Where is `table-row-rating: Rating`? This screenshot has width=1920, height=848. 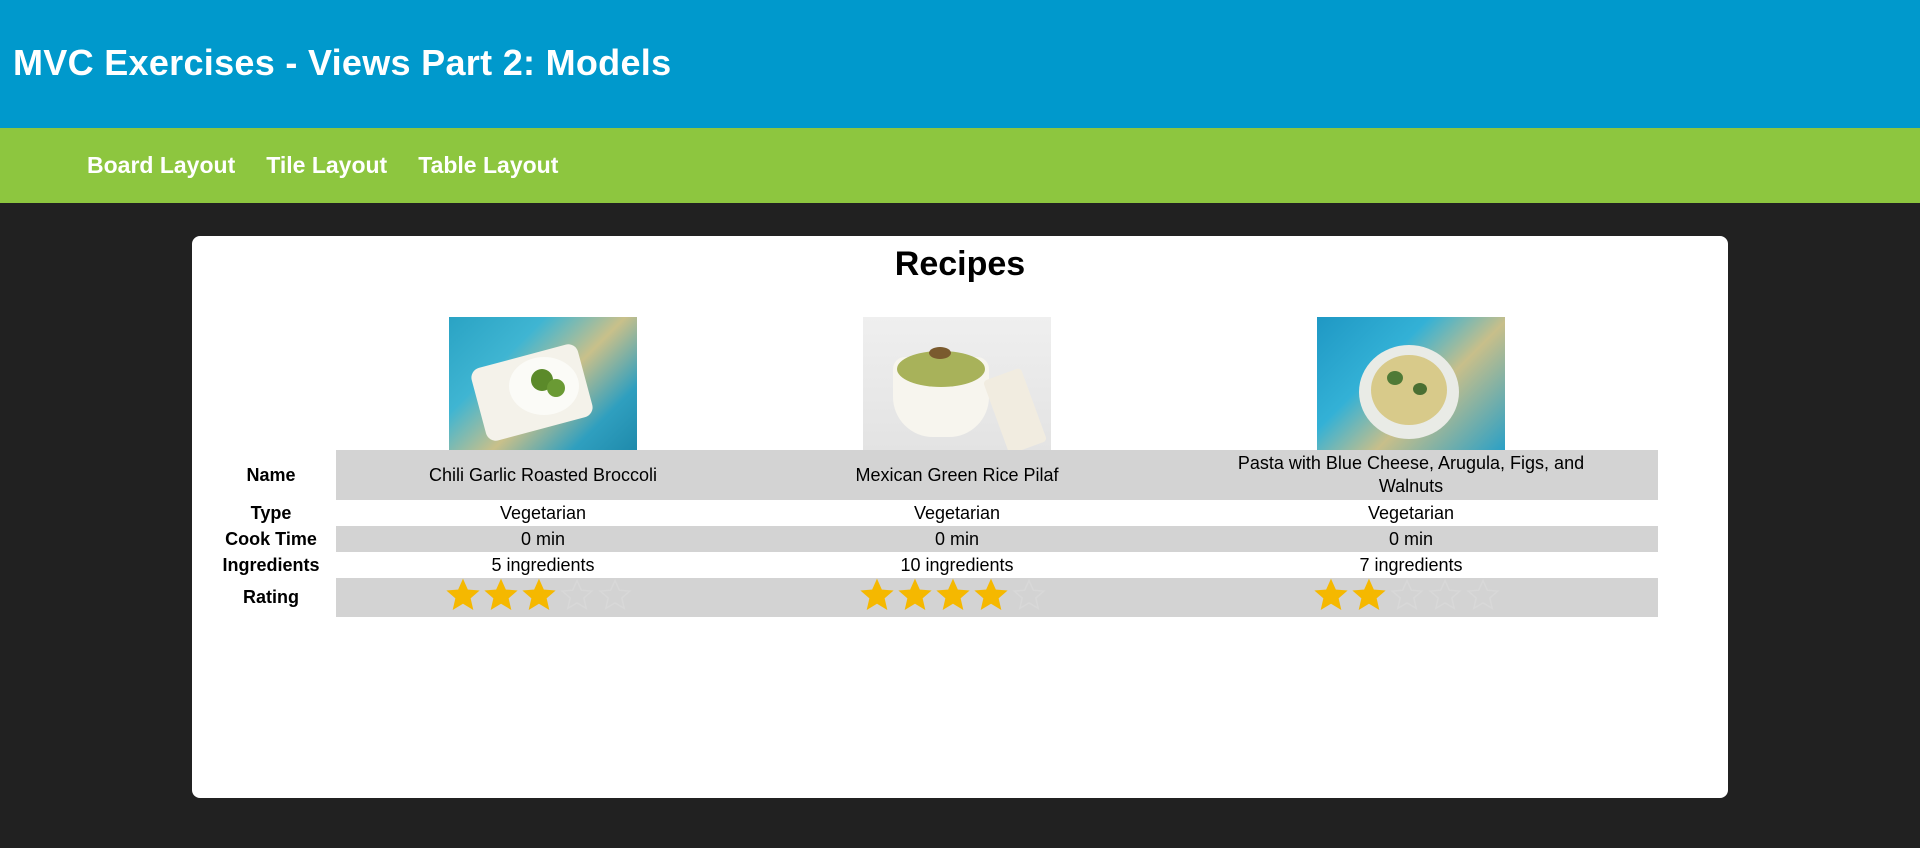
table-row-rating: Rating is located at coordinates (932, 597).